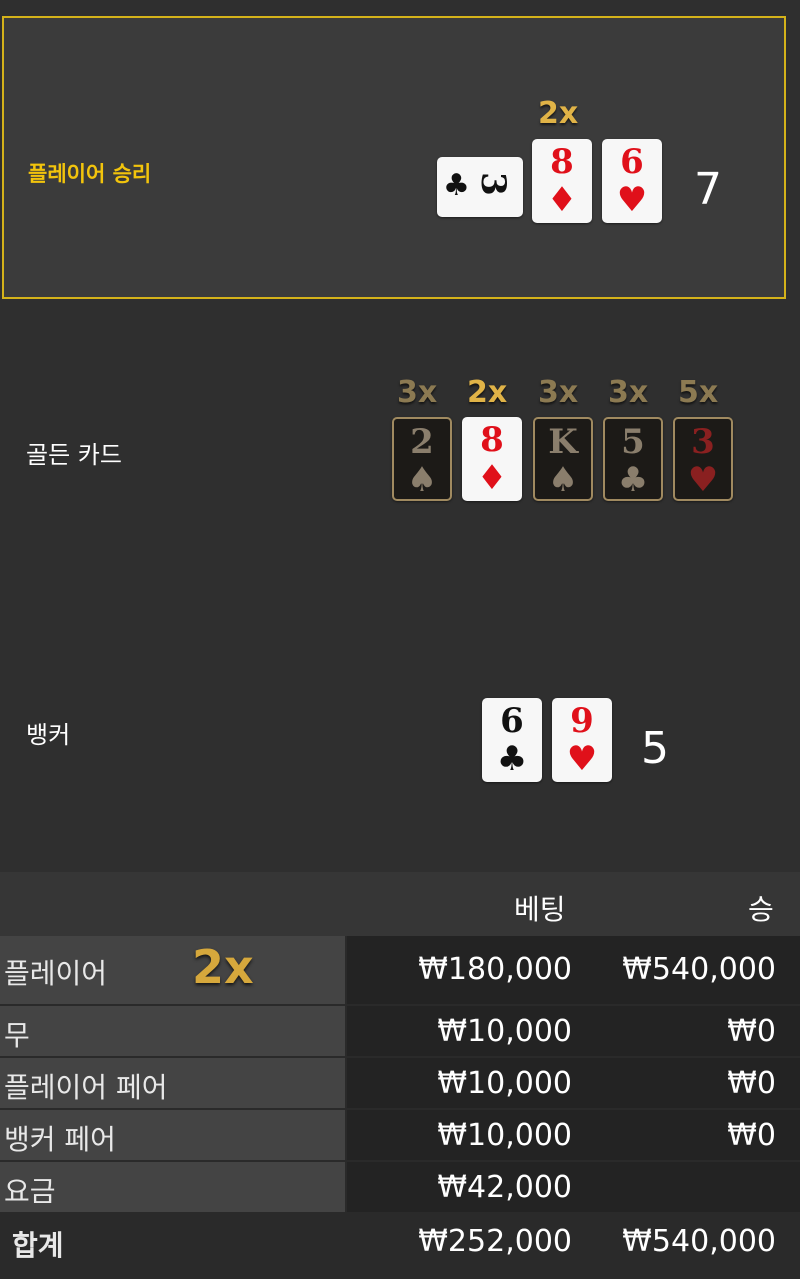 The height and width of the screenshot is (1279, 800). I want to click on banker-card-2: 9 ♥, so click(582, 740).